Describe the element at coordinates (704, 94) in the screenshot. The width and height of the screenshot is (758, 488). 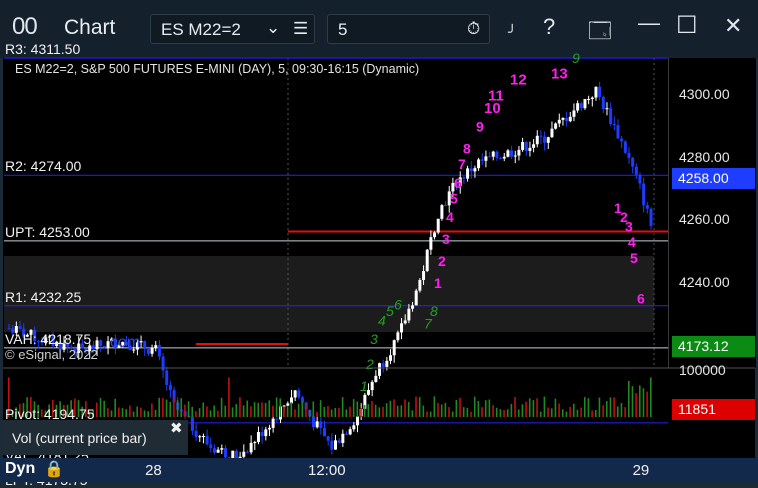
I see `price-tick-label: 4300.00` at that location.